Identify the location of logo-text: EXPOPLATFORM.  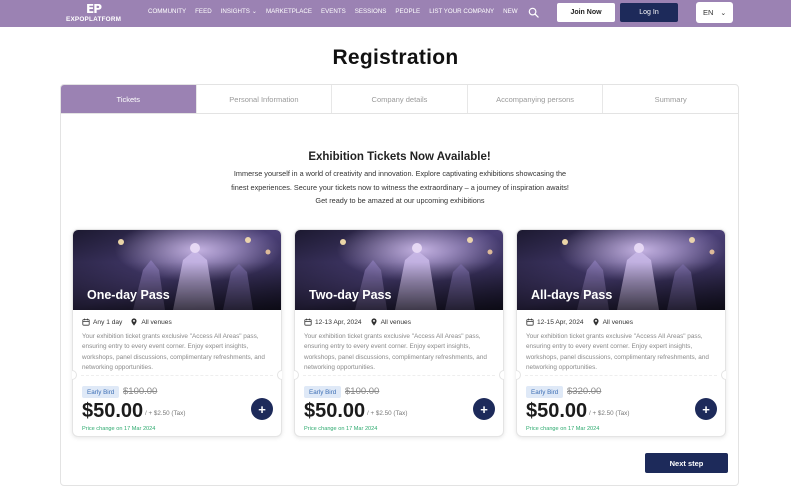
(94, 19).